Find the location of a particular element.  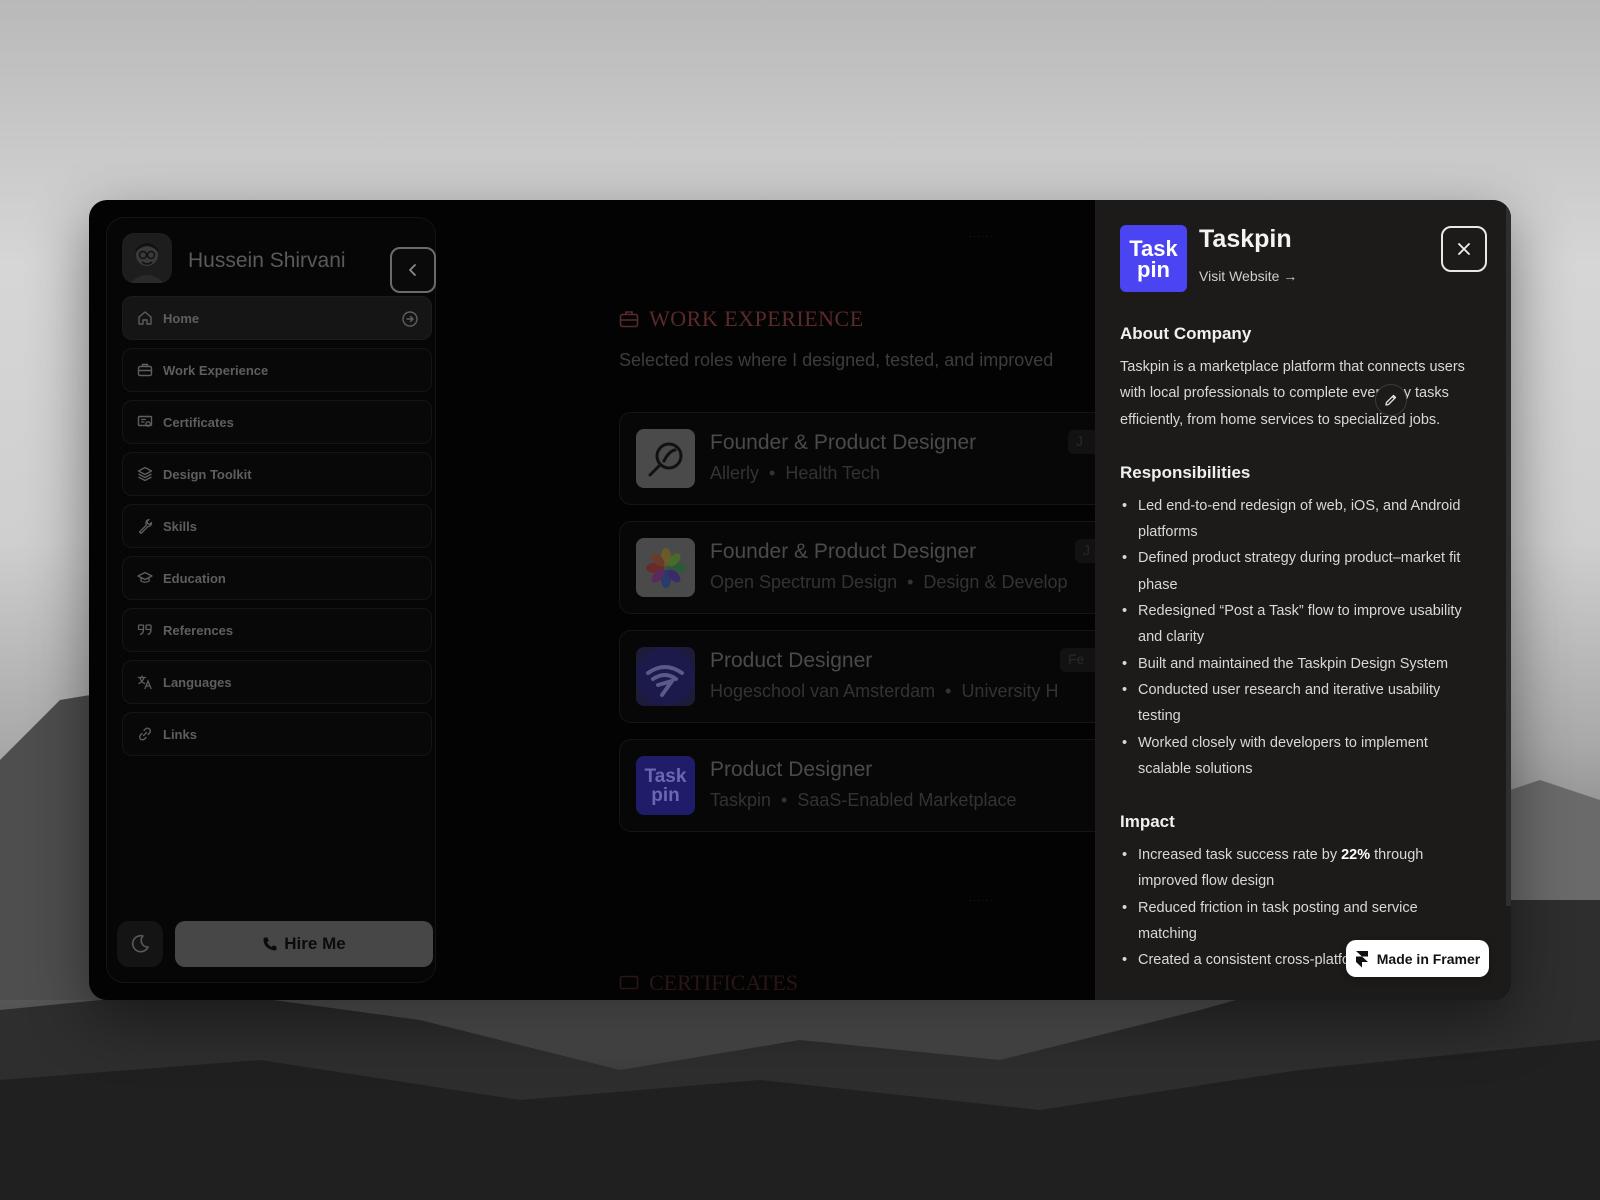

chevron-left-icon is located at coordinates (412, 270).